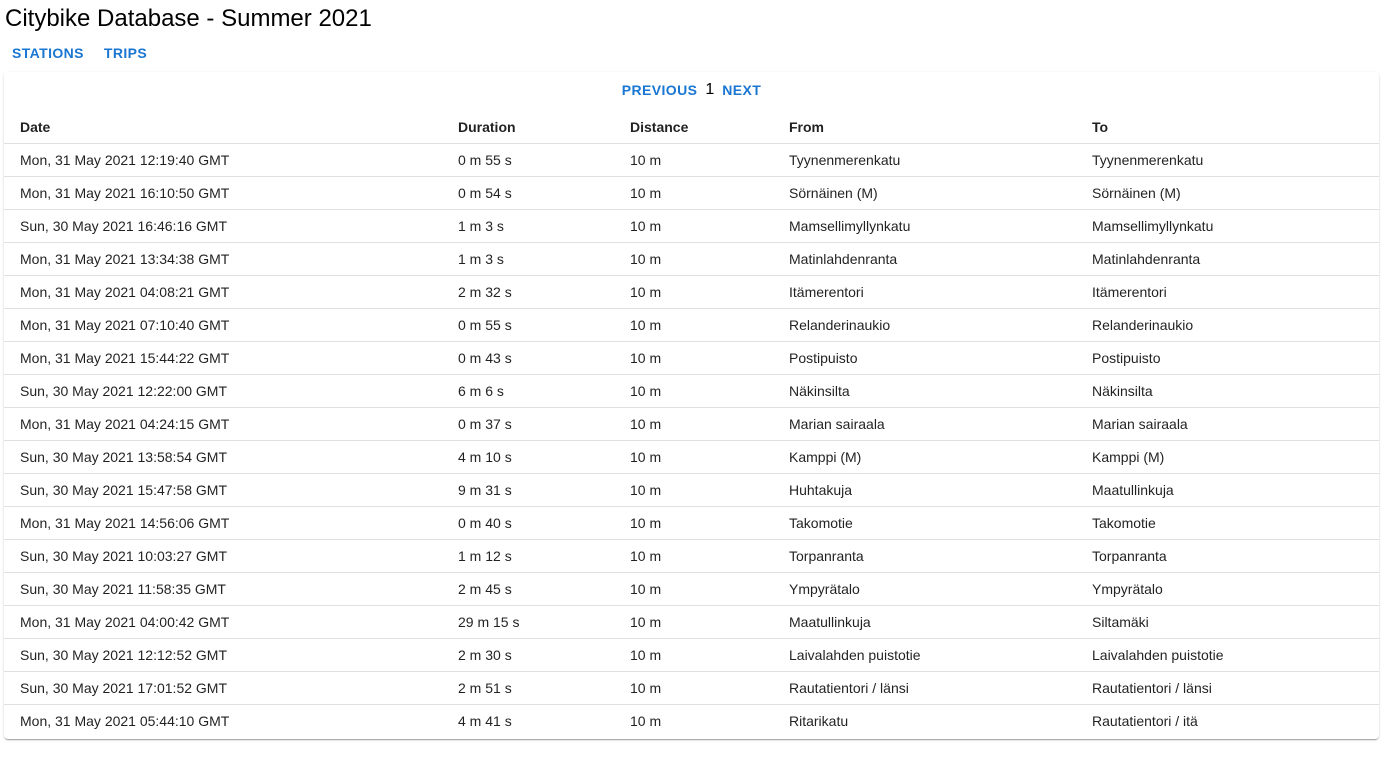 The width and height of the screenshot is (1384, 778). Describe the element at coordinates (1227, 655) in the screenshot. I see `cell-to: Laivalahden puistotie` at that location.